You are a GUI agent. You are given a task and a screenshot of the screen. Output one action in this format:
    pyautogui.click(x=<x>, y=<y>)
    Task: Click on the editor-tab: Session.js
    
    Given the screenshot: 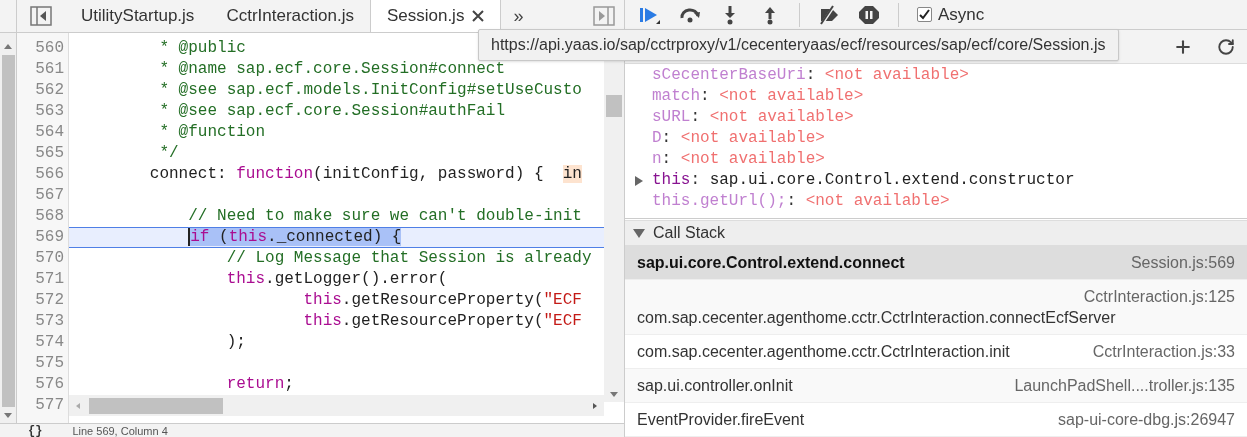 What is the action you would take?
    pyautogui.click(x=435, y=16)
    